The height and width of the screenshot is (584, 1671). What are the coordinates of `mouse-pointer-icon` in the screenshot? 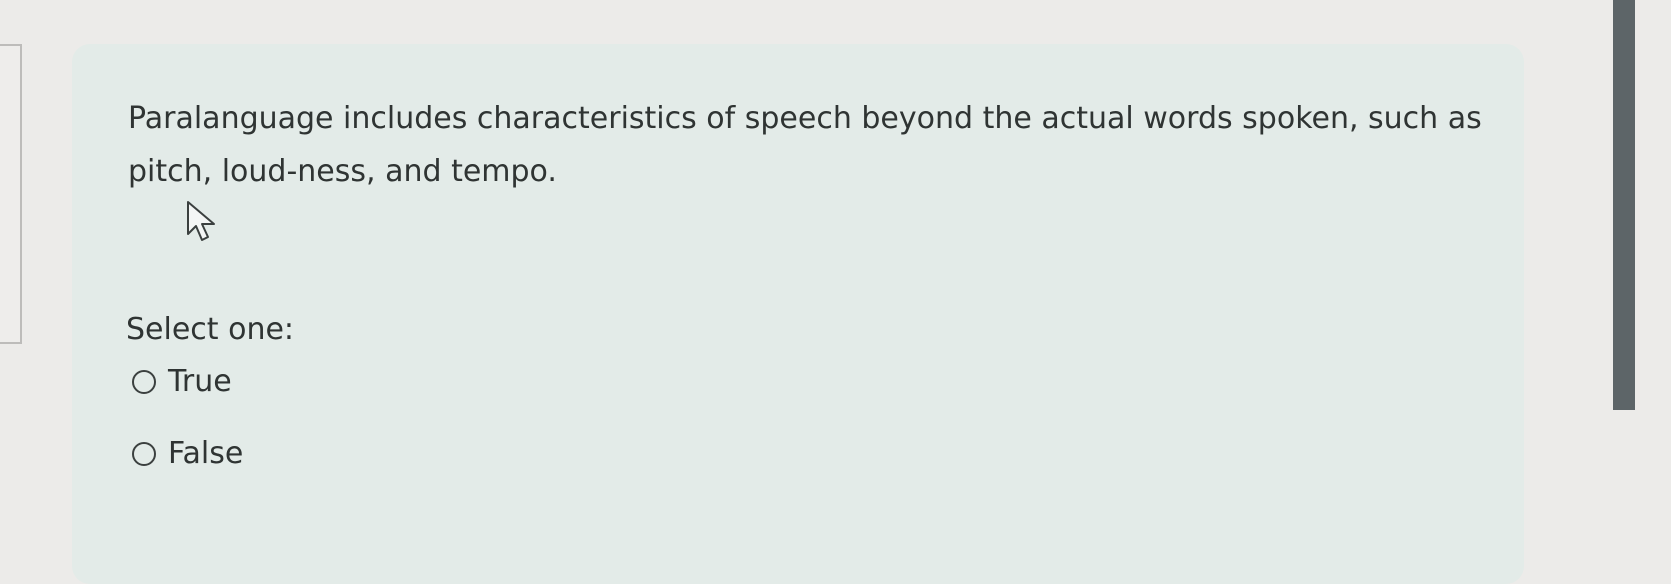 It's located at (201, 221).